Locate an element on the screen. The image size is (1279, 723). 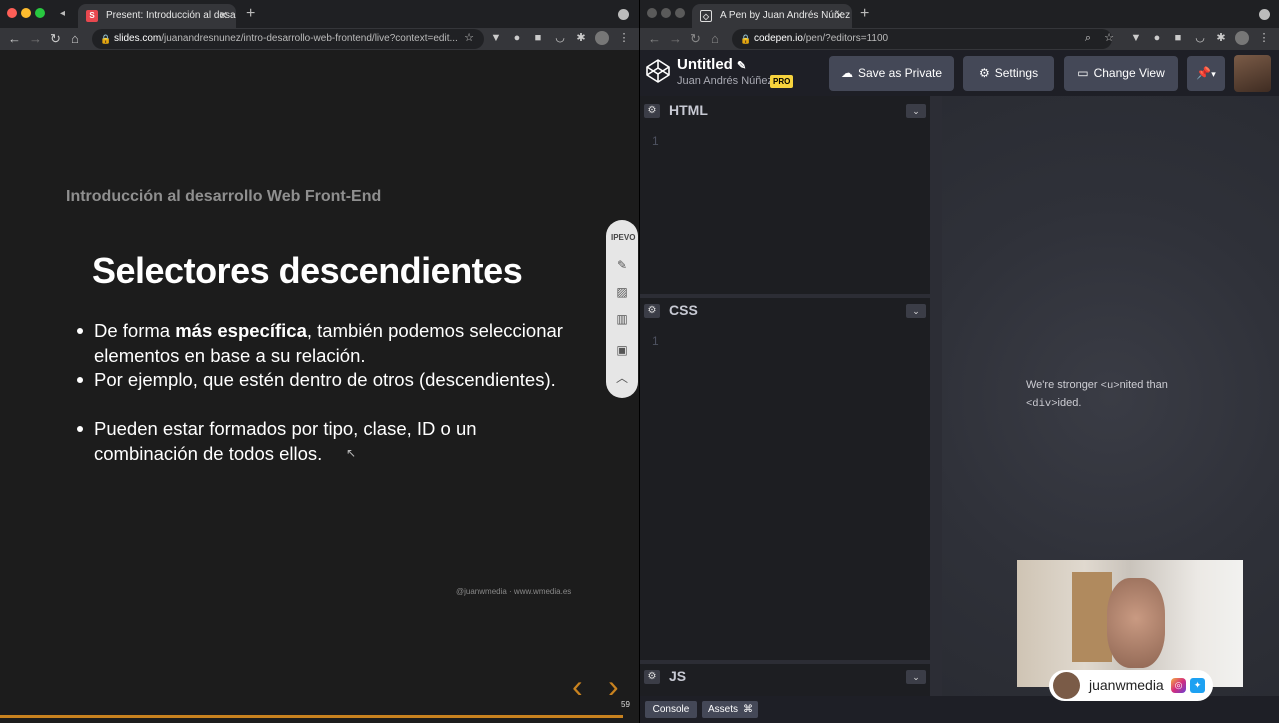
js-collapse-chevron-icon: ⌄ is located at coordinates (916, 677).